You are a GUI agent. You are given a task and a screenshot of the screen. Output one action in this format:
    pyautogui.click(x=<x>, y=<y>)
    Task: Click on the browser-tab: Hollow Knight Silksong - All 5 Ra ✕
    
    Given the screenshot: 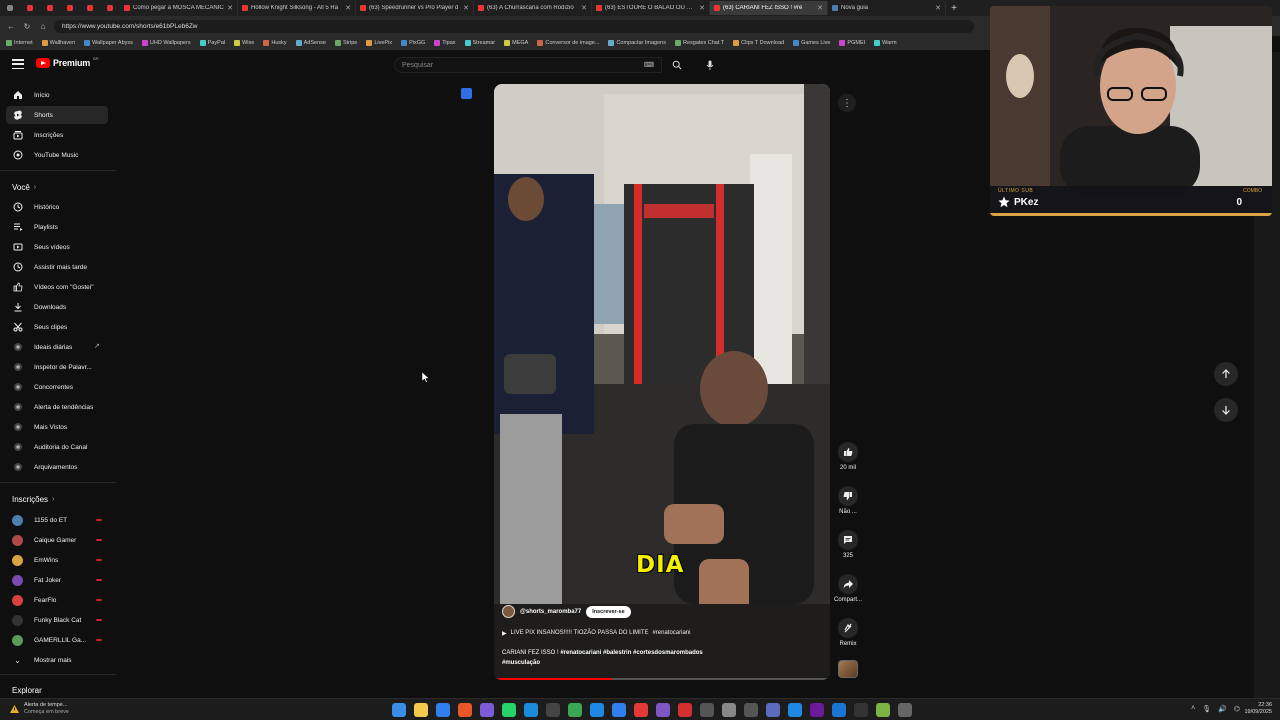 What is the action you would take?
    pyautogui.click(x=297, y=8)
    